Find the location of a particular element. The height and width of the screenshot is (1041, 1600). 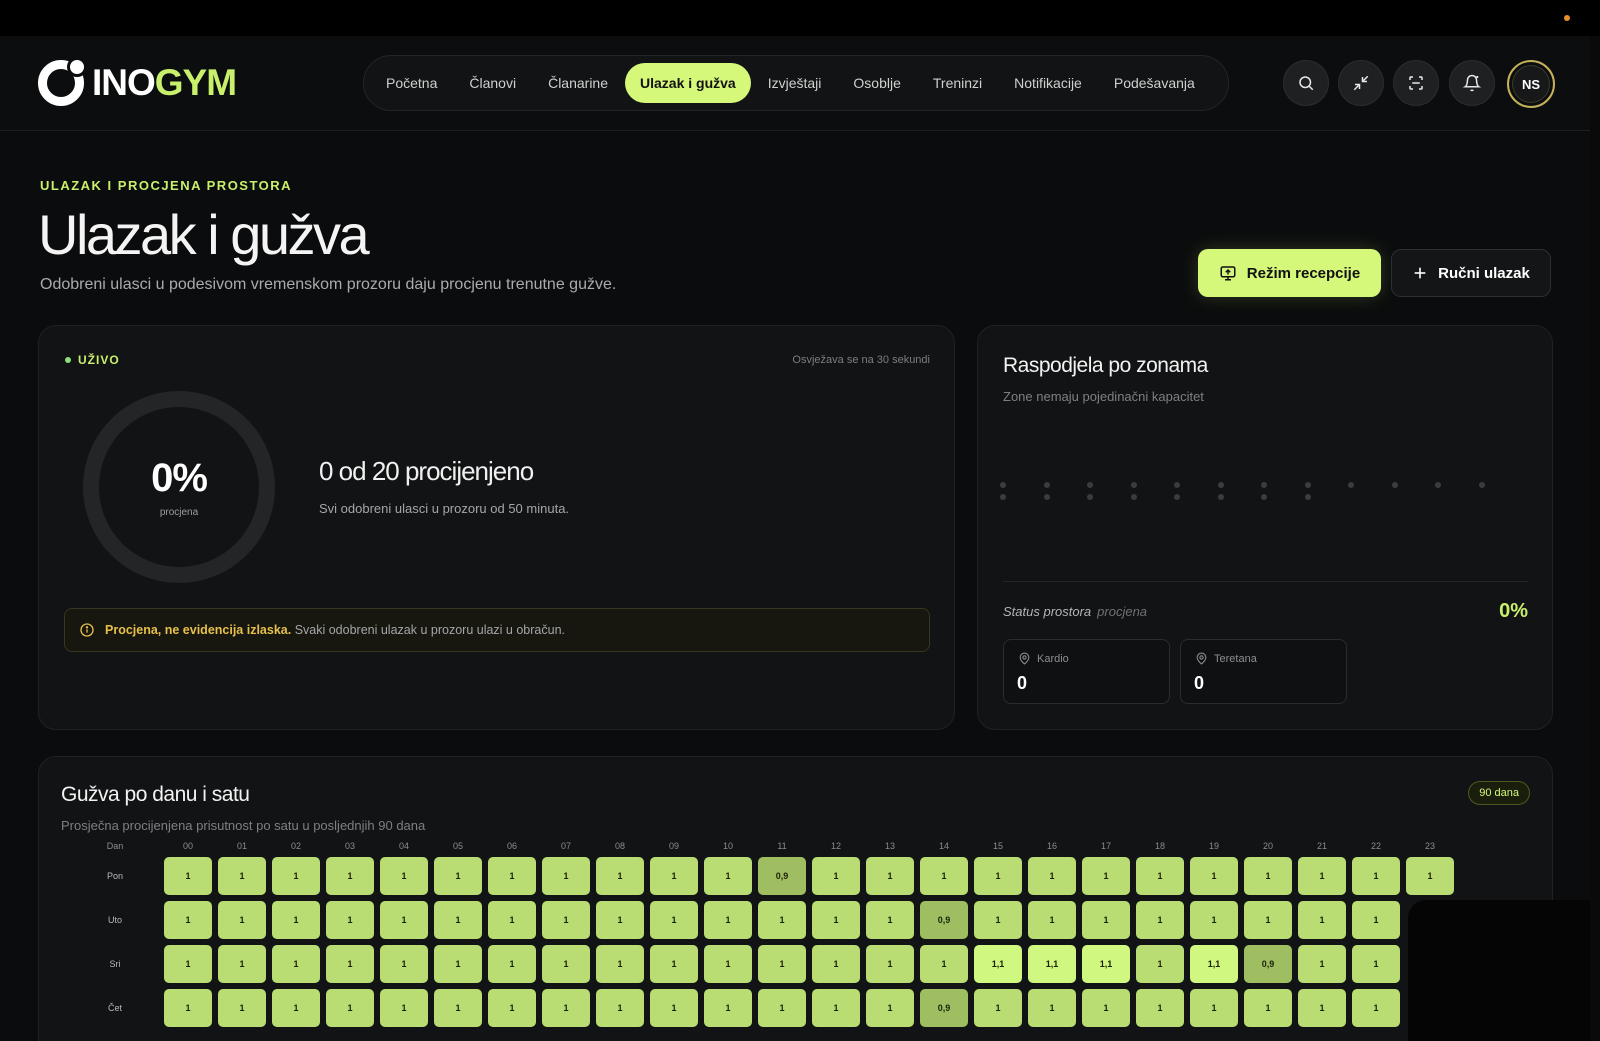

scan-button is located at coordinates (1416, 83).